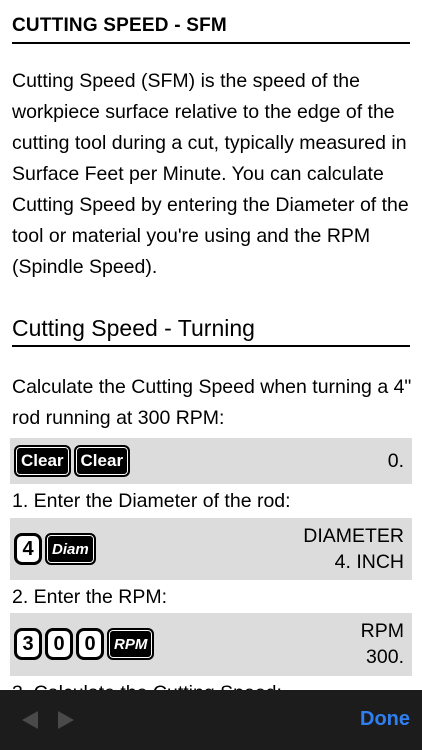 The image size is (422, 750). What do you see at coordinates (212, 684) in the screenshot?
I see `step-3-text: 3. Calculate the Cutting Speed:` at bounding box center [212, 684].